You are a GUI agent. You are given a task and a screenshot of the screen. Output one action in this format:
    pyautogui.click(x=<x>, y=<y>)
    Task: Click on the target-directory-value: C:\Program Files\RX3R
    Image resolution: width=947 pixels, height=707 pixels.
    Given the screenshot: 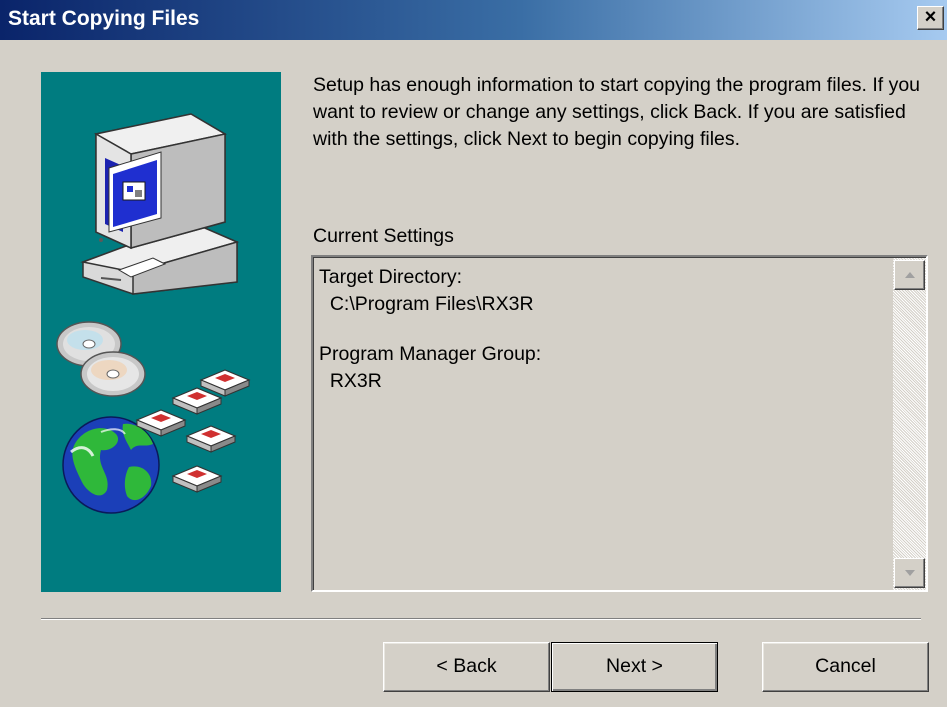 What is the action you would take?
    pyautogui.click(x=426, y=304)
    